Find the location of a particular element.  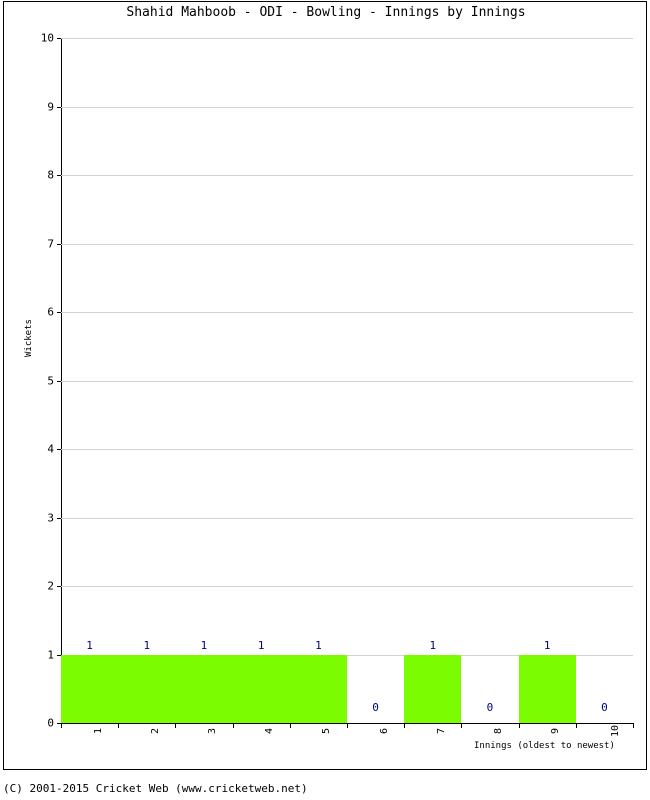

y-axis-tick-label: 0 is located at coordinates (50, 723).